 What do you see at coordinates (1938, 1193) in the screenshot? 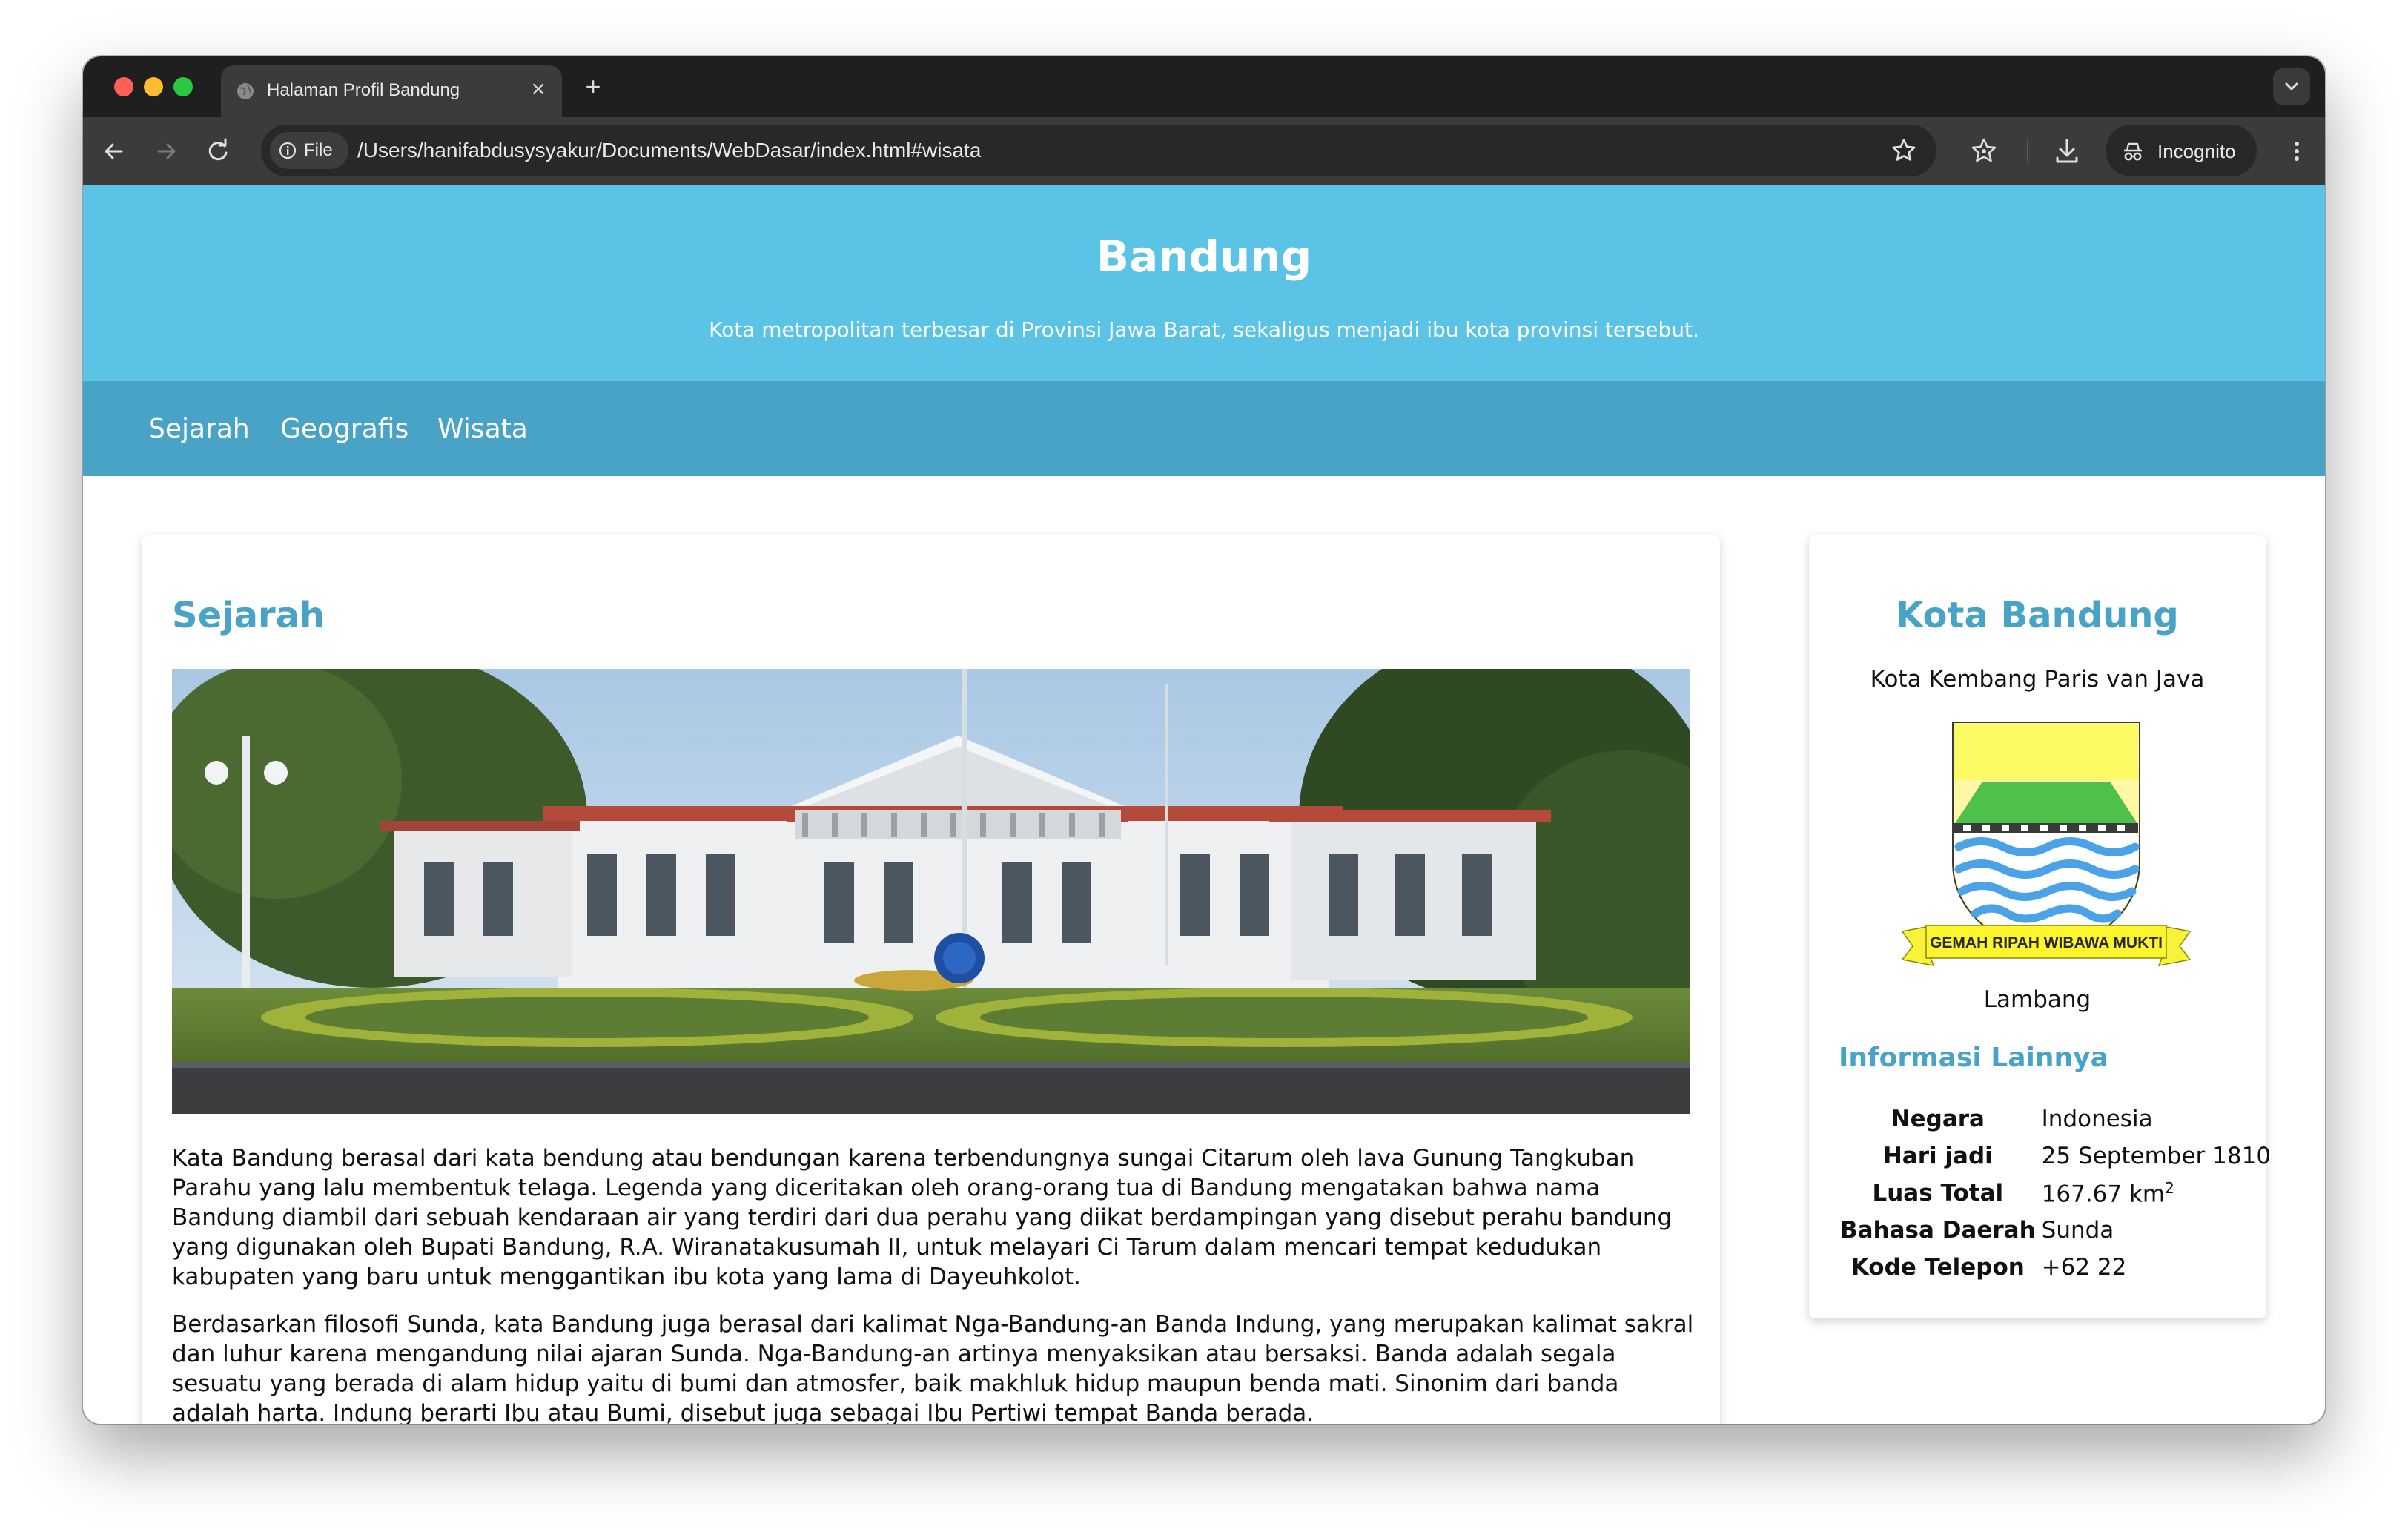
I see `info-label: Luas Total` at bounding box center [1938, 1193].